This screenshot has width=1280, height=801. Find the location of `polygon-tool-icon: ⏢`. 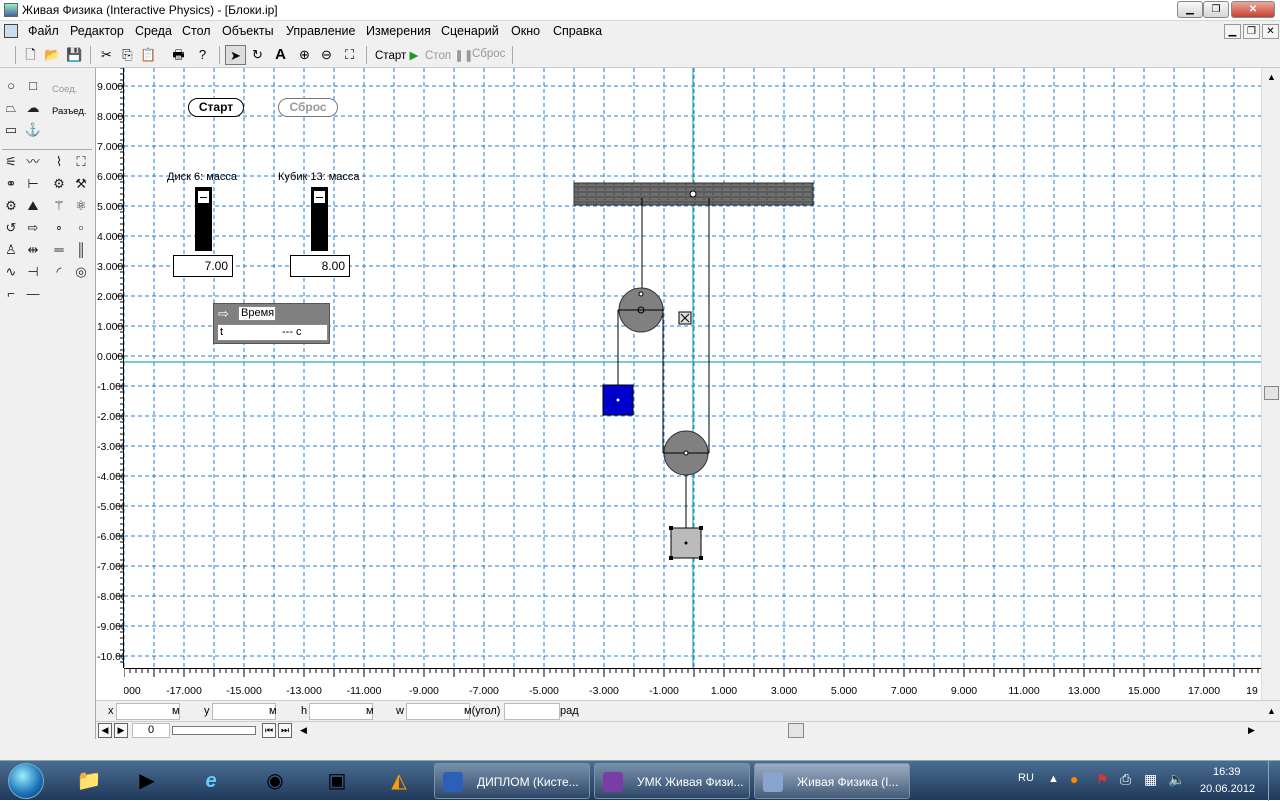

polygon-tool-icon: ⏢ is located at coordinates (11, 108).